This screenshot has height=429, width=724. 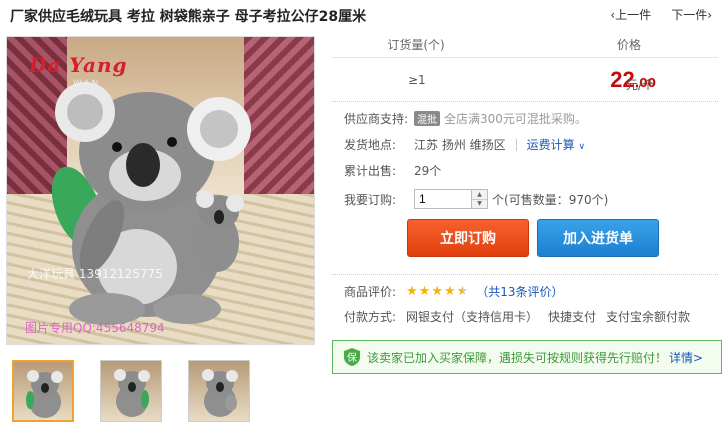 What do you see at coordinates (525, 47) in the screenshot?
I see `price-table-header: 订货量(个) 价格` at bounding box center [525, 47].